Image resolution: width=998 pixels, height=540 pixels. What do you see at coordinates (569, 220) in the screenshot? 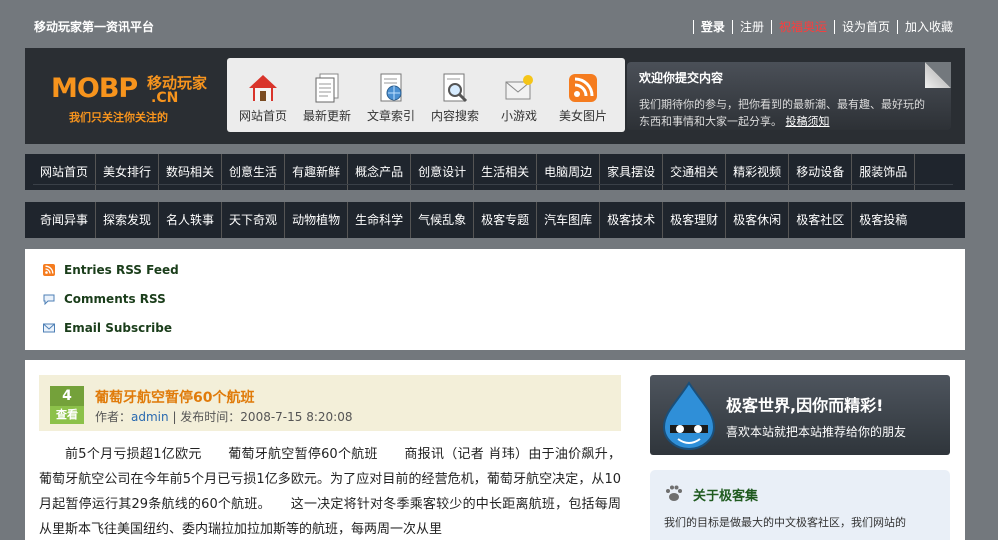
I see `menu-secondary-item: 汽车图库` at bounding box center [569, 220].